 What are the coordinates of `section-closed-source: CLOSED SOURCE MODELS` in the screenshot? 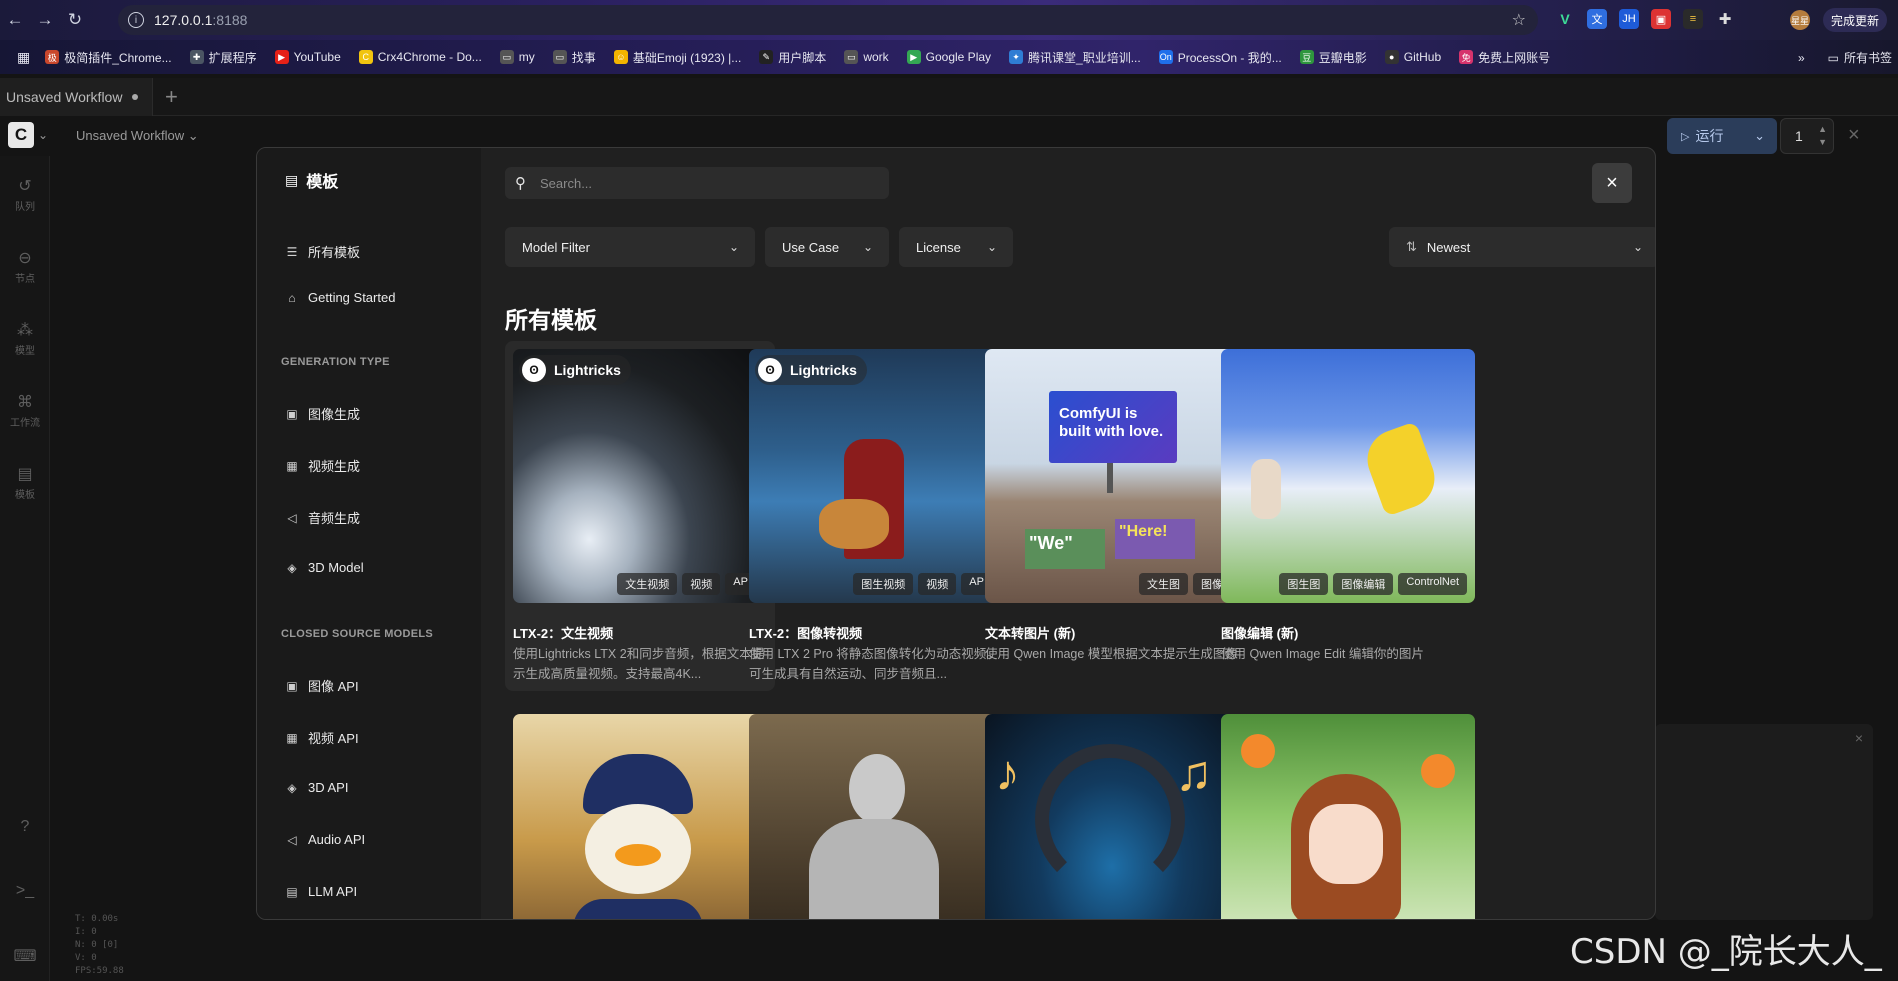 It's located at (357, 634).